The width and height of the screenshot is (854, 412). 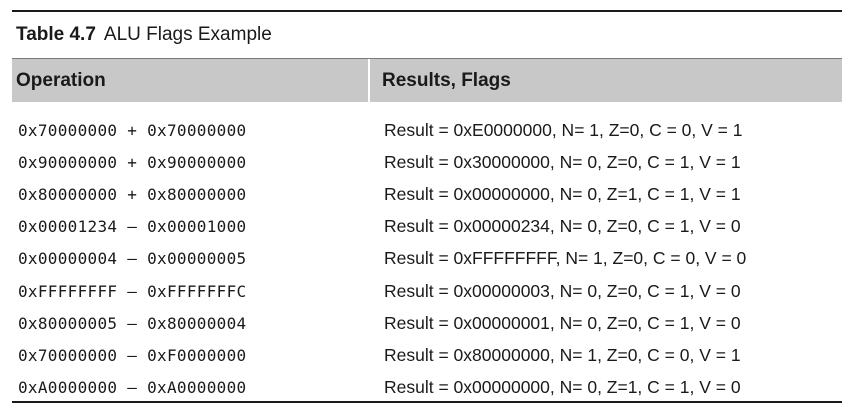 I want to click on operation-cell: 0xFFFFFFFF – 0xFFFFFFFC, so click(x=132, y=291).